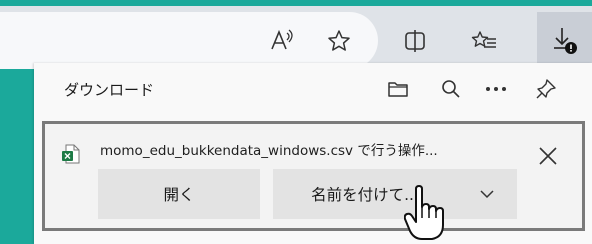  I want to click on favorites-list-icon, so click(484, 41).